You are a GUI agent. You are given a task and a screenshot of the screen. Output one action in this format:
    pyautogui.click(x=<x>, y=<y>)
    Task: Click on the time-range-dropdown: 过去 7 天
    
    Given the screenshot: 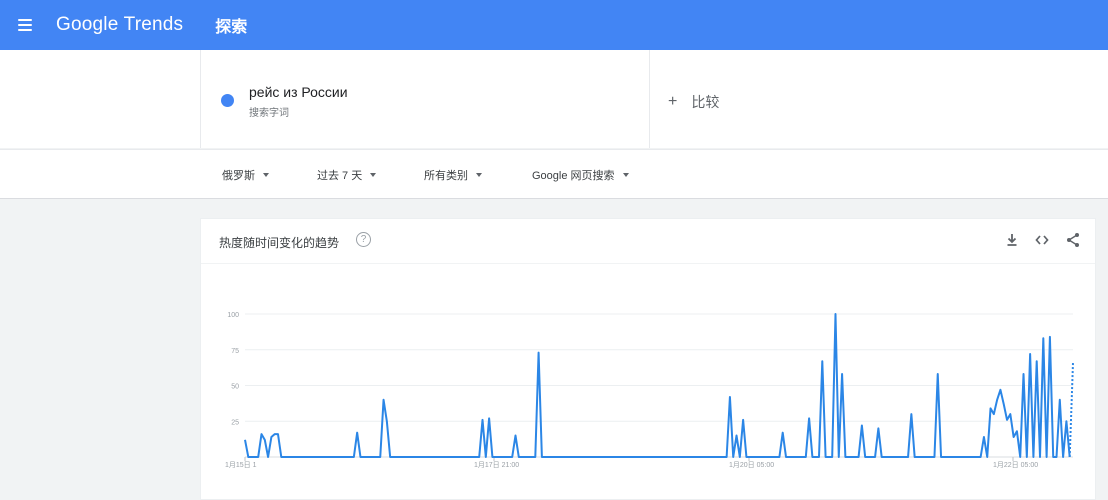 What is the action you would take?
    pyautogui.click(x=347, y=175)
    